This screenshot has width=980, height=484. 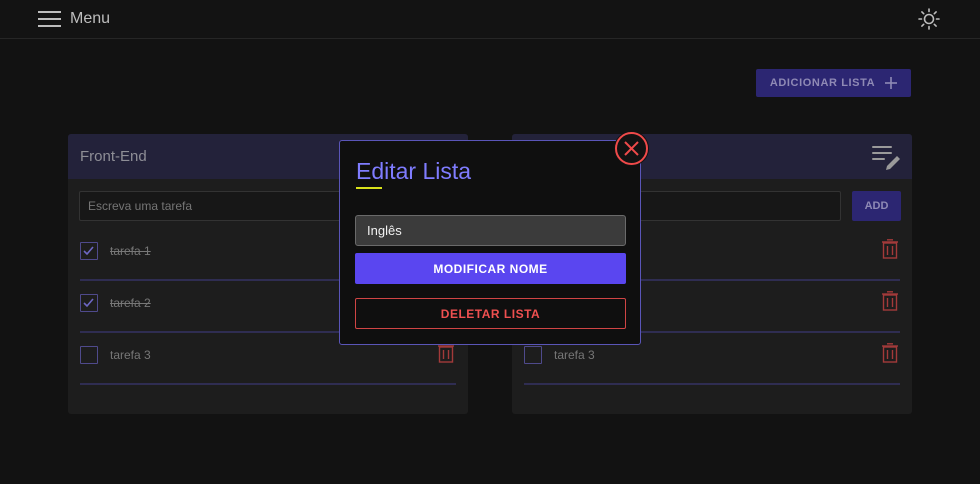 I want to click on list-name-input, so click(x=490, y=230).